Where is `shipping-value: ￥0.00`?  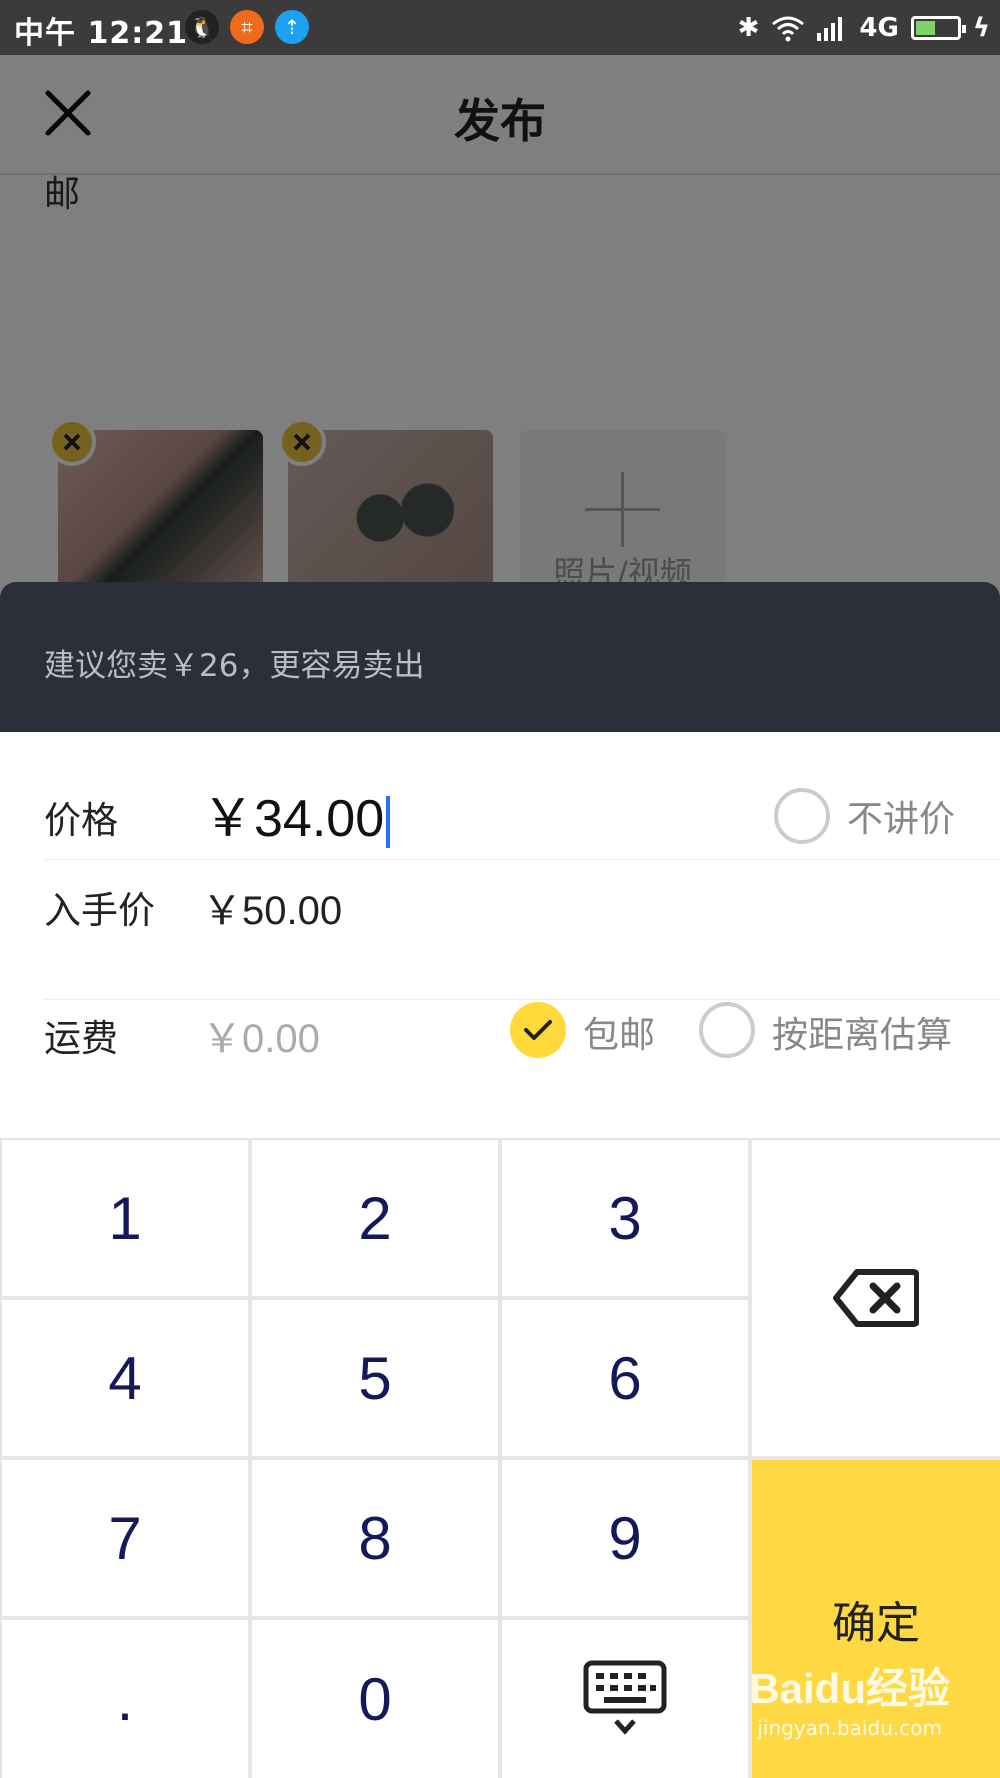
shipping-value: ￥0.00 is located at coordinates (261, 1035).